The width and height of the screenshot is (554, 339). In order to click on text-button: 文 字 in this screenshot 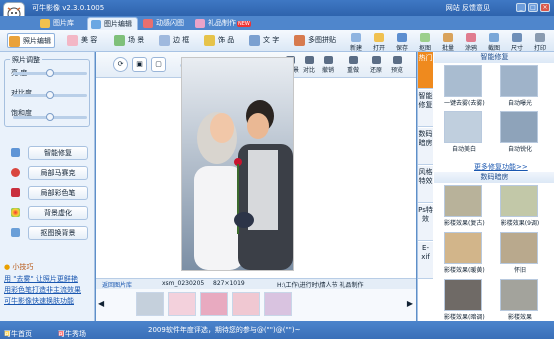, I will do `click(263, 40)`.